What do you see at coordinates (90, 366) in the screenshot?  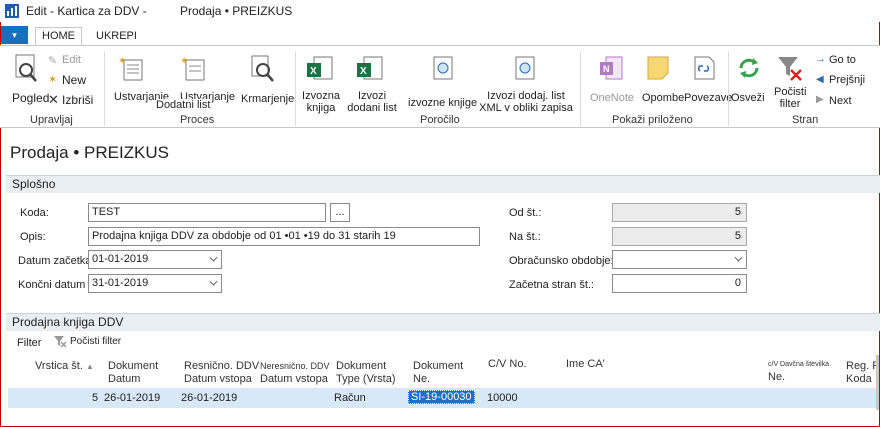 I see `sort-up-icon: ▲` at bounding box center [90, 366].